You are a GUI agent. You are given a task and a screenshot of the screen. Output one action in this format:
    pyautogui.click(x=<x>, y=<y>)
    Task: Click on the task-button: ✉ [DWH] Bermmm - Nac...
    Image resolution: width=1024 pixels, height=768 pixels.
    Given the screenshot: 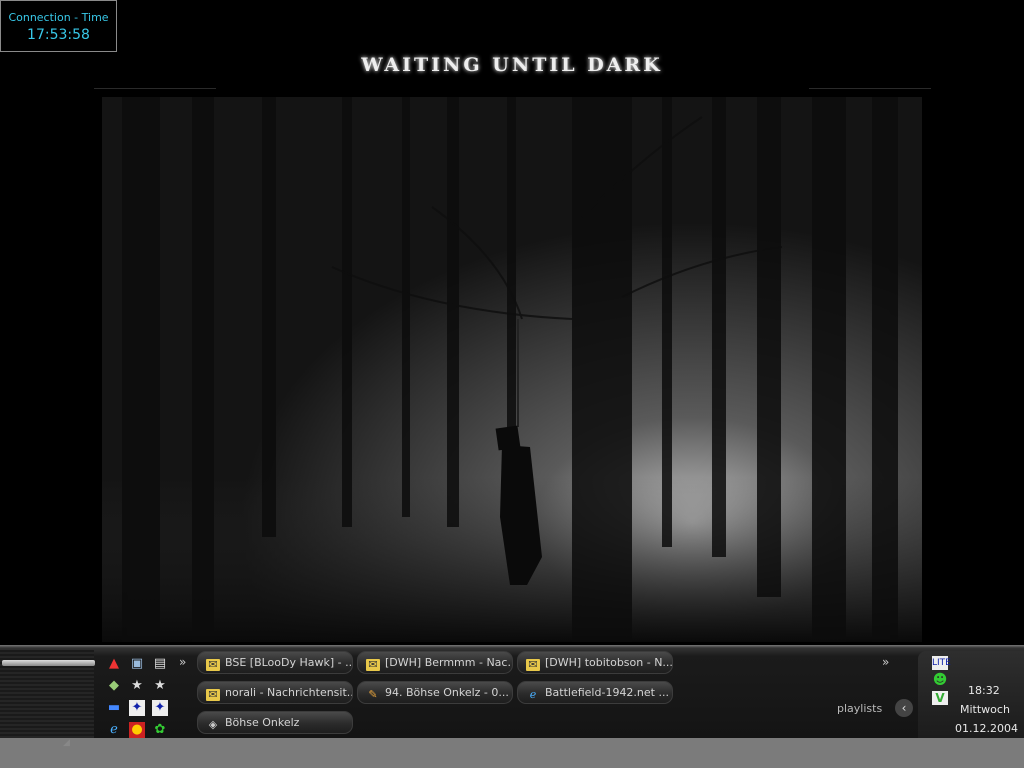 What is the action you would take?
    pyautogui.click(x=435, y=662)
    